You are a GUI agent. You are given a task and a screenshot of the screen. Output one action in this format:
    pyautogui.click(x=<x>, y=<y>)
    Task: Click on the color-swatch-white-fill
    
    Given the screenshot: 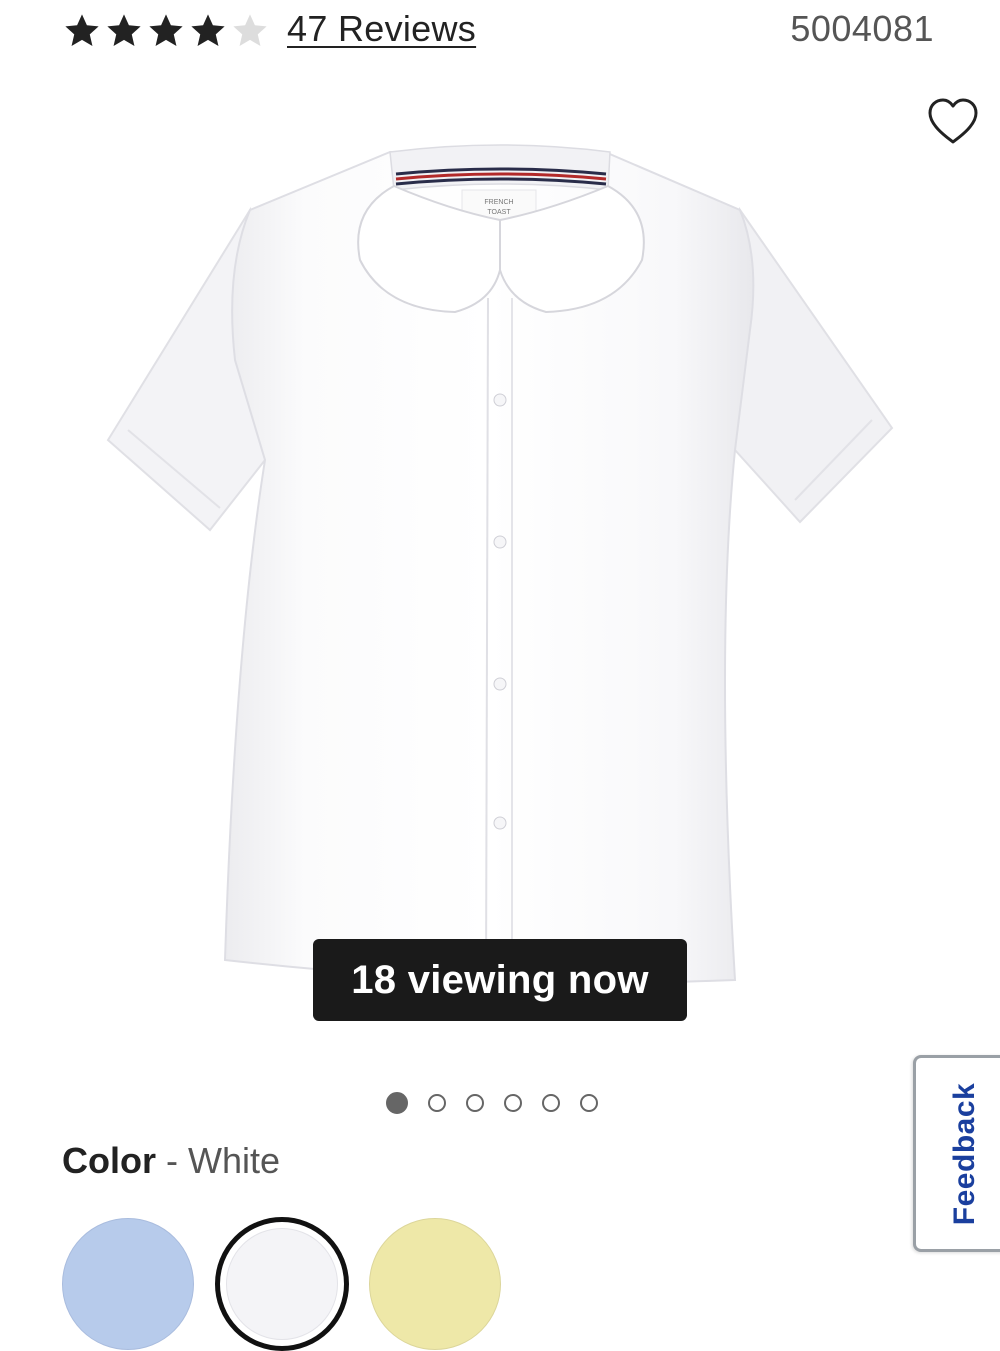 What is the action you would take?
    pyautogui.click(x=282, y=1284)
    